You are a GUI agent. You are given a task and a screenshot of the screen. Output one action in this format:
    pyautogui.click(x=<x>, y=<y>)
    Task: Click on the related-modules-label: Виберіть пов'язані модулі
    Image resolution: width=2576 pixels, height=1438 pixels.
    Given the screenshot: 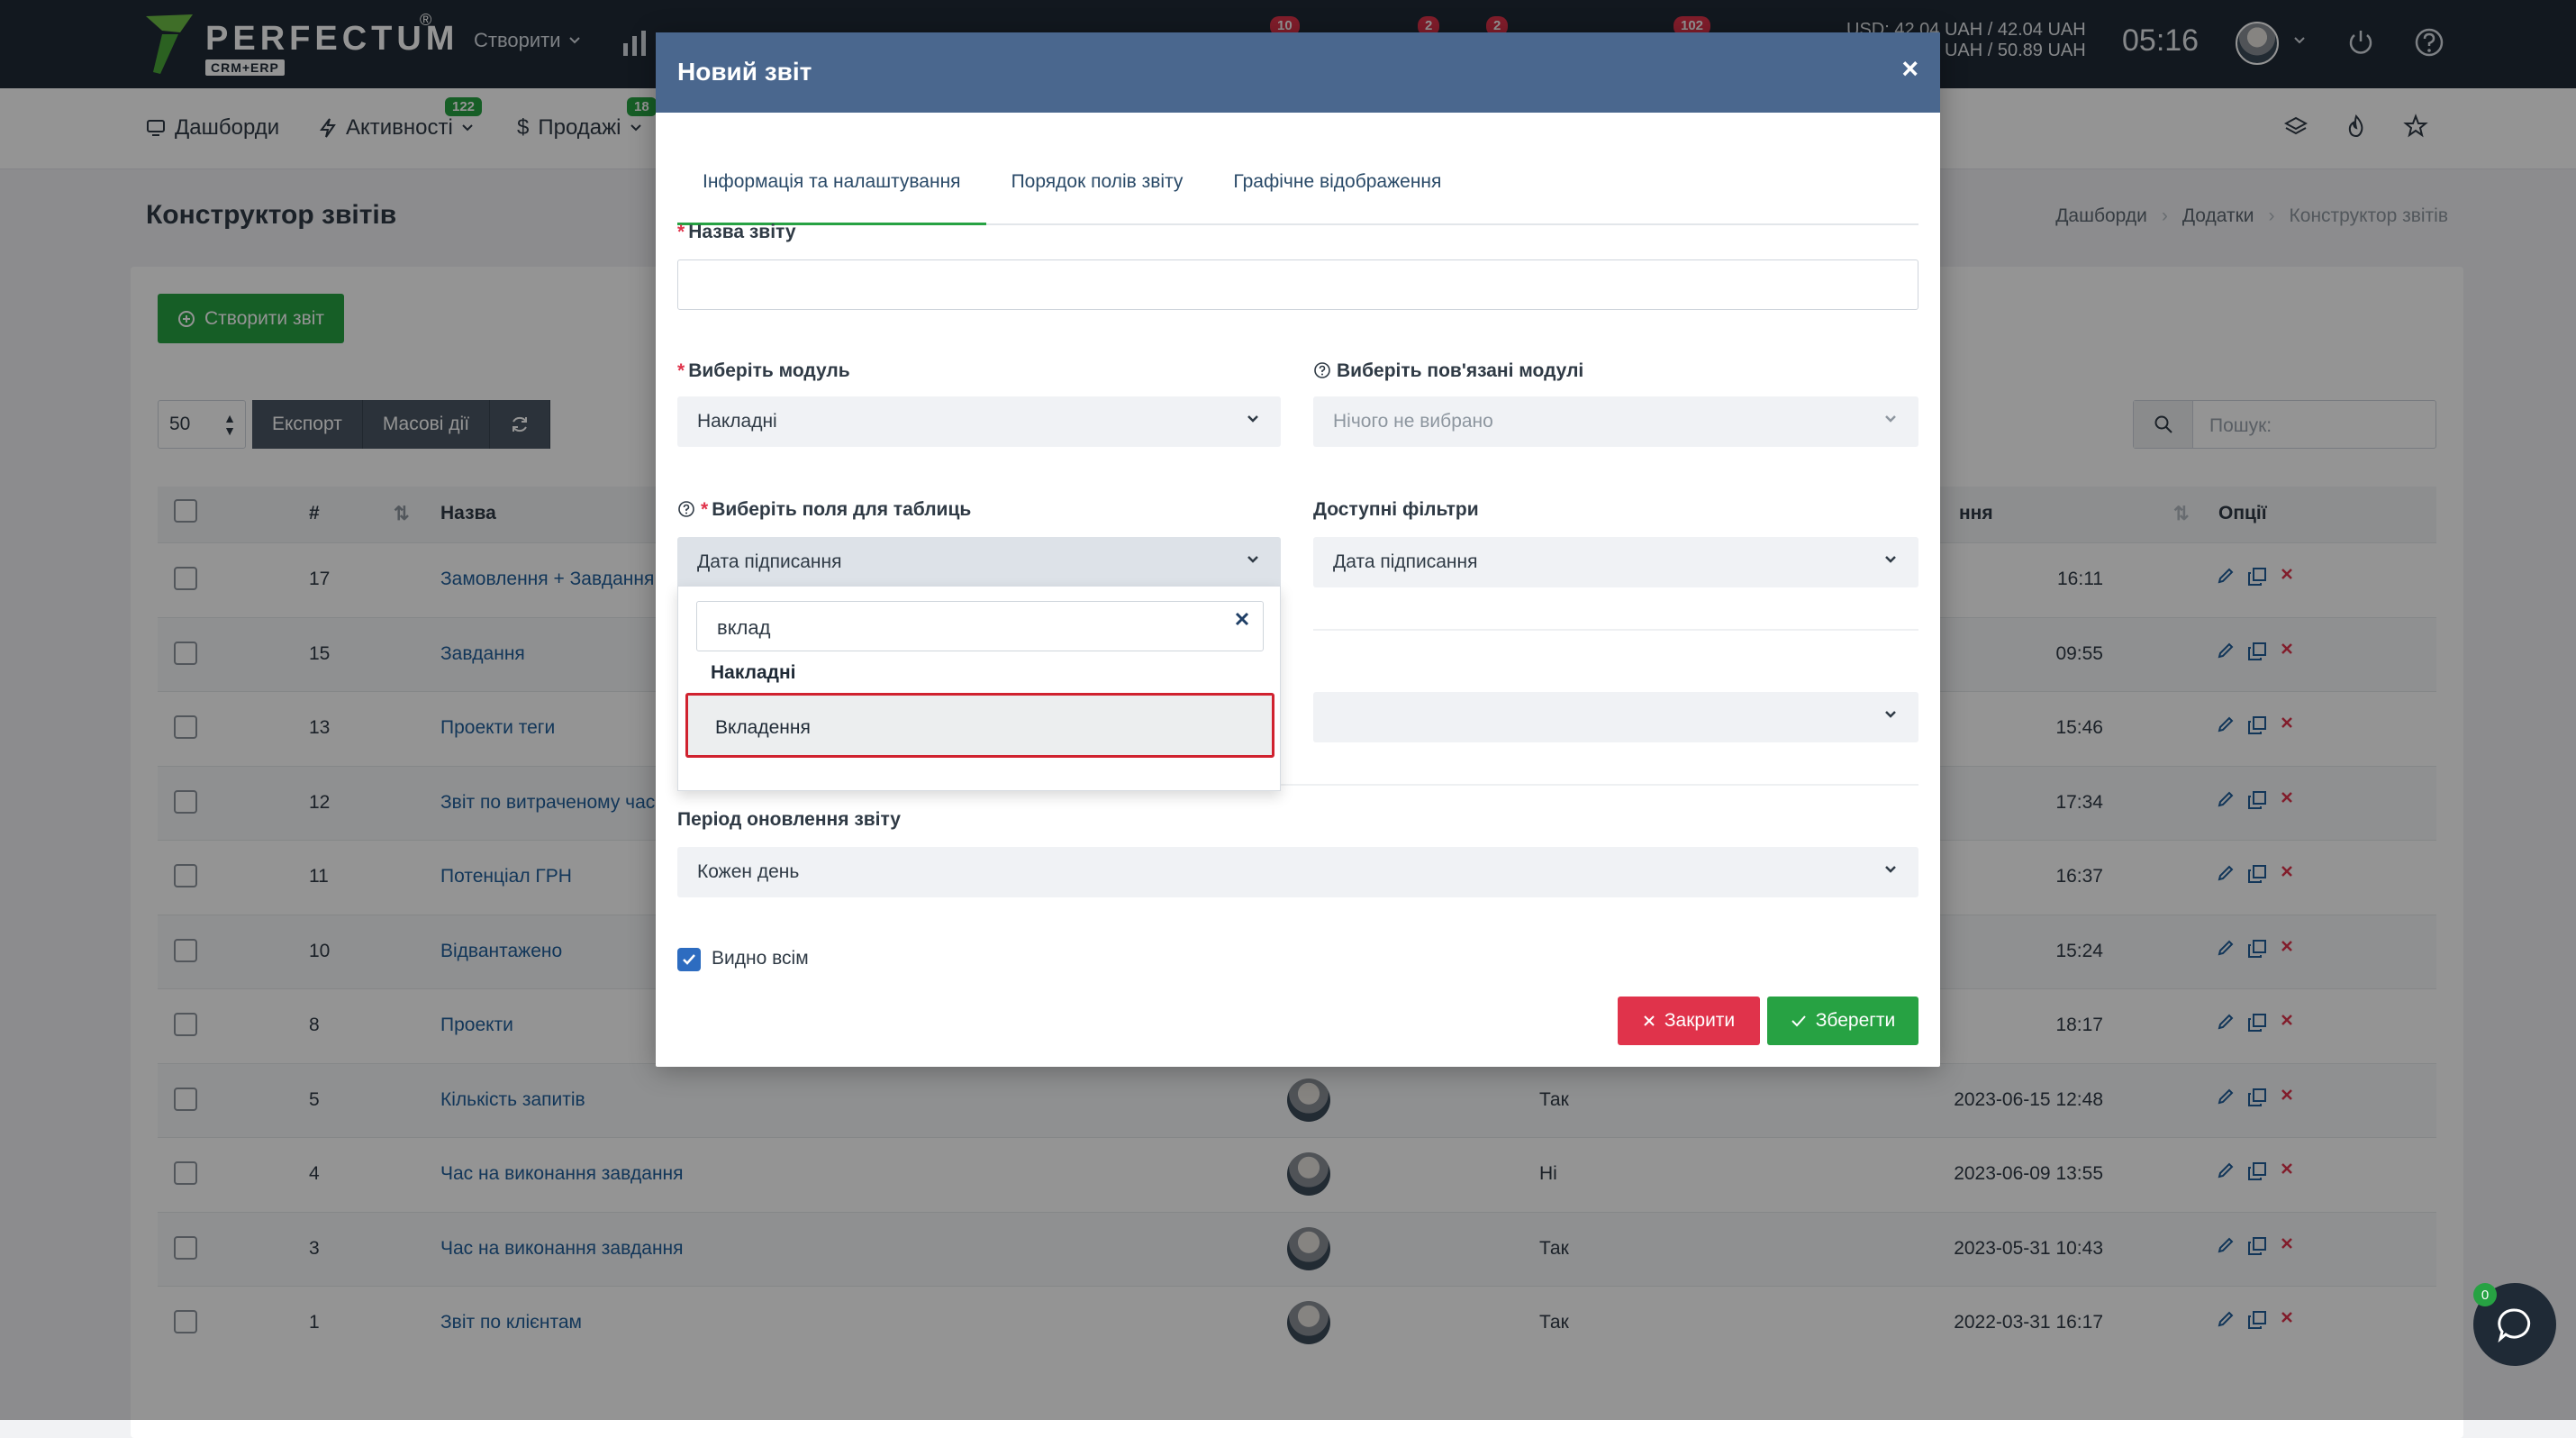 What is the action you would take?
    pyautogui.click(x=1448, y=371)
    